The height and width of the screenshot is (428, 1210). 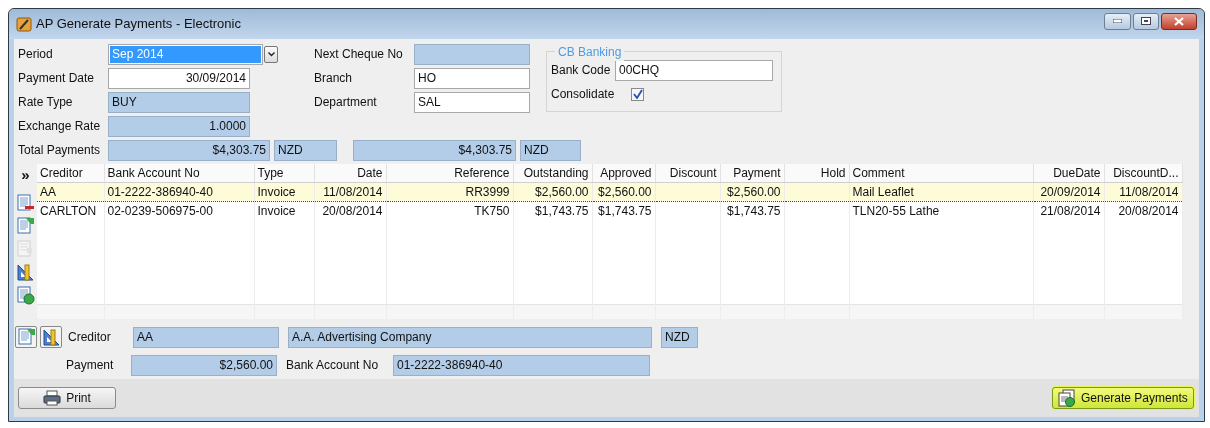 I want to click on document-minus-icon, so click(x=25, y=203).